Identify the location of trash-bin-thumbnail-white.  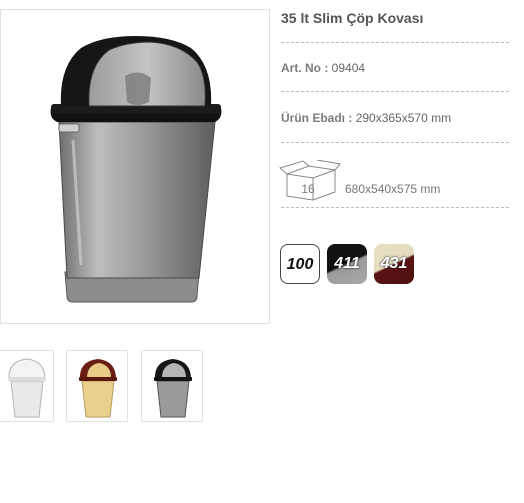
(27, 388).